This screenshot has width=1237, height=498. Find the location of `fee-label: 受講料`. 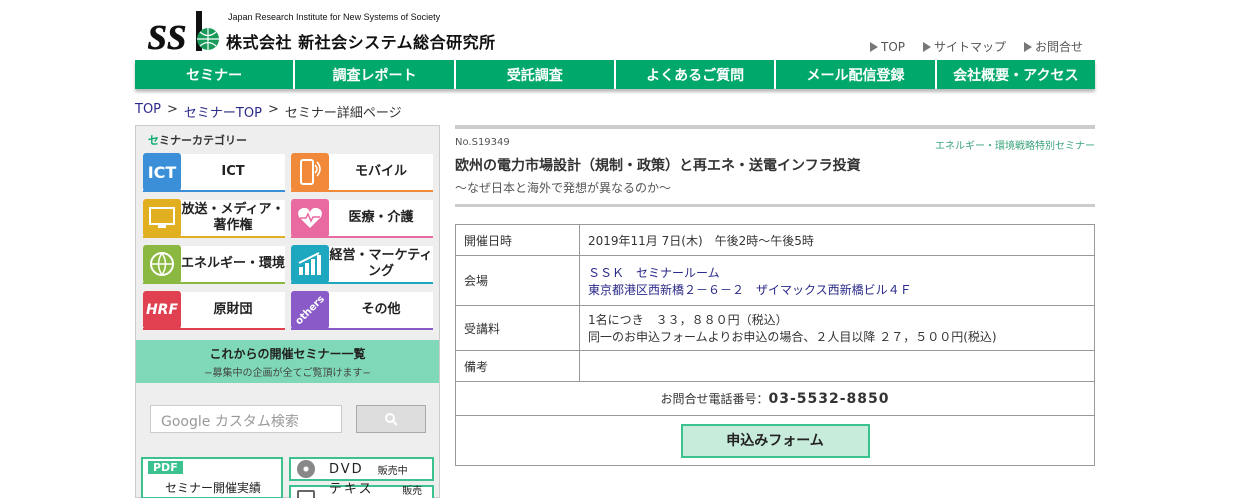

fee-label: 受講料 is located at coordinates (517, 328).